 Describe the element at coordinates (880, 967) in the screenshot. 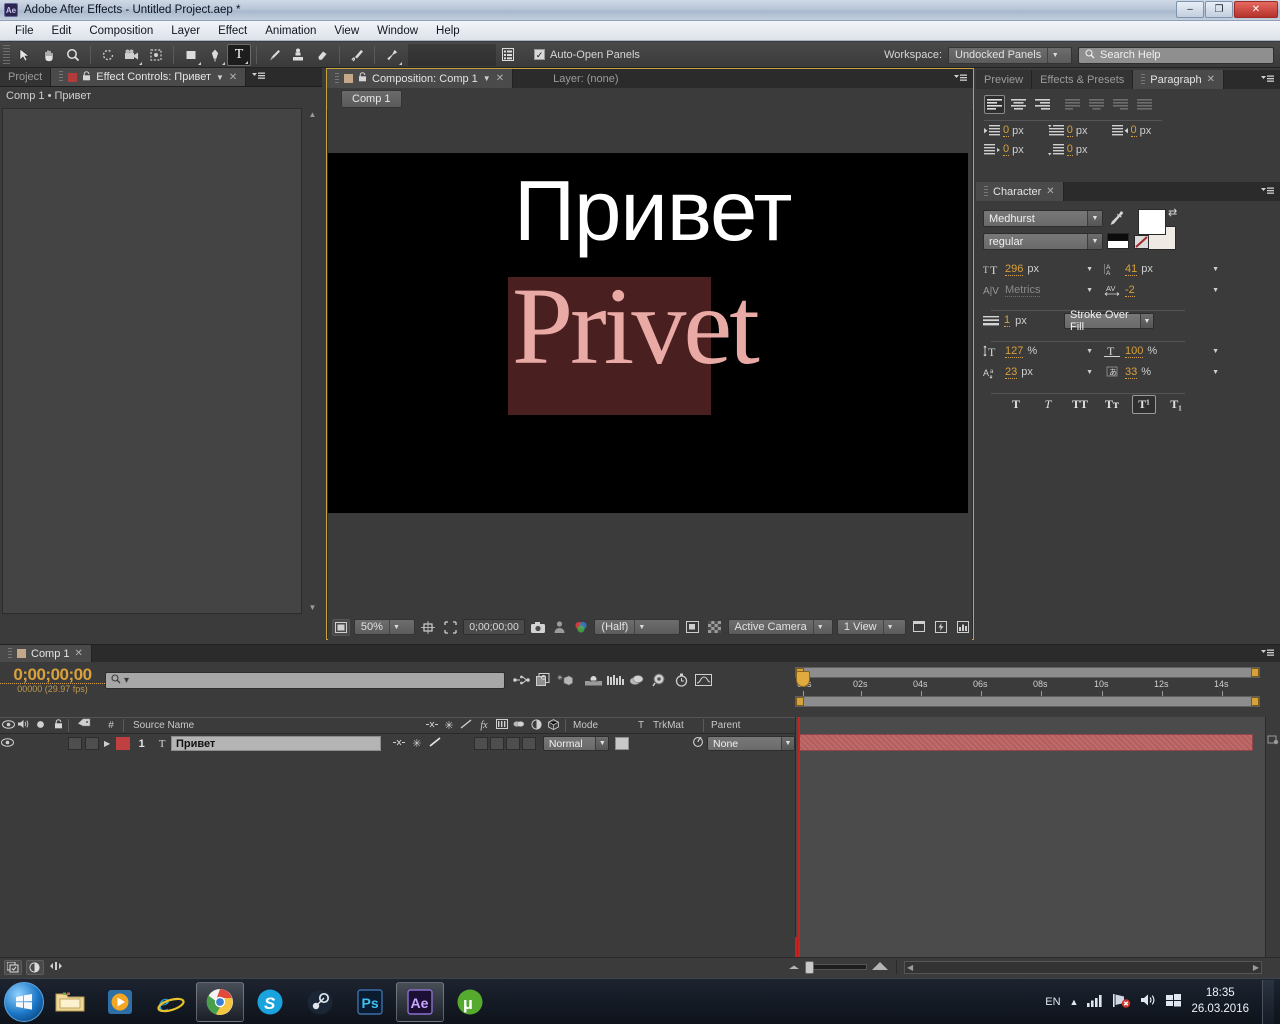

I see `zoom-in-timeline-icon` at that location.